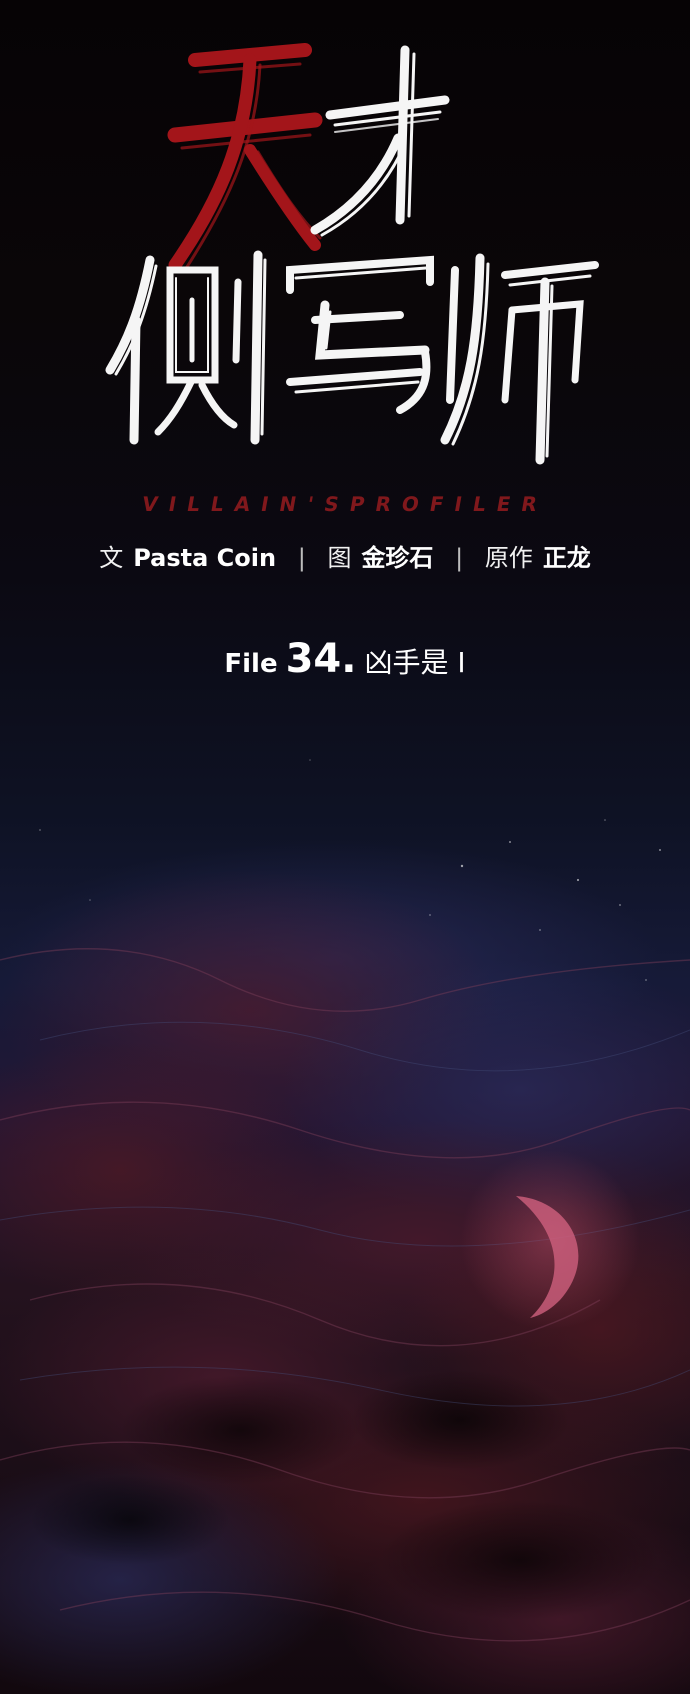  Describe the element at coordinates (339, 558) in the screenshot. I see `credit-role: 图` at that location.